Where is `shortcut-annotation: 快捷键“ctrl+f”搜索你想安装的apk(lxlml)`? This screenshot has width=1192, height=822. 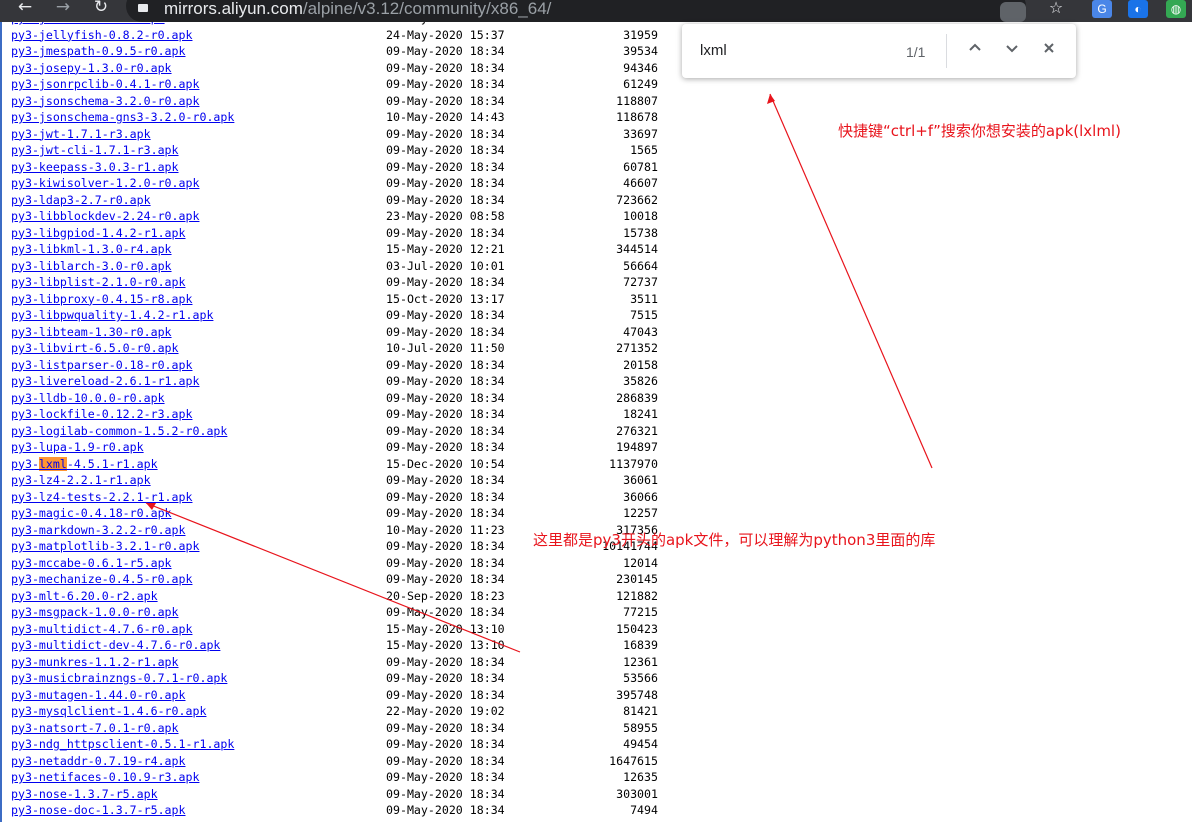
shortcut-annotation: 快捷键“ctrl+f”搜索你想安装的apk(lxlml) is located at coordinates (979, 131).